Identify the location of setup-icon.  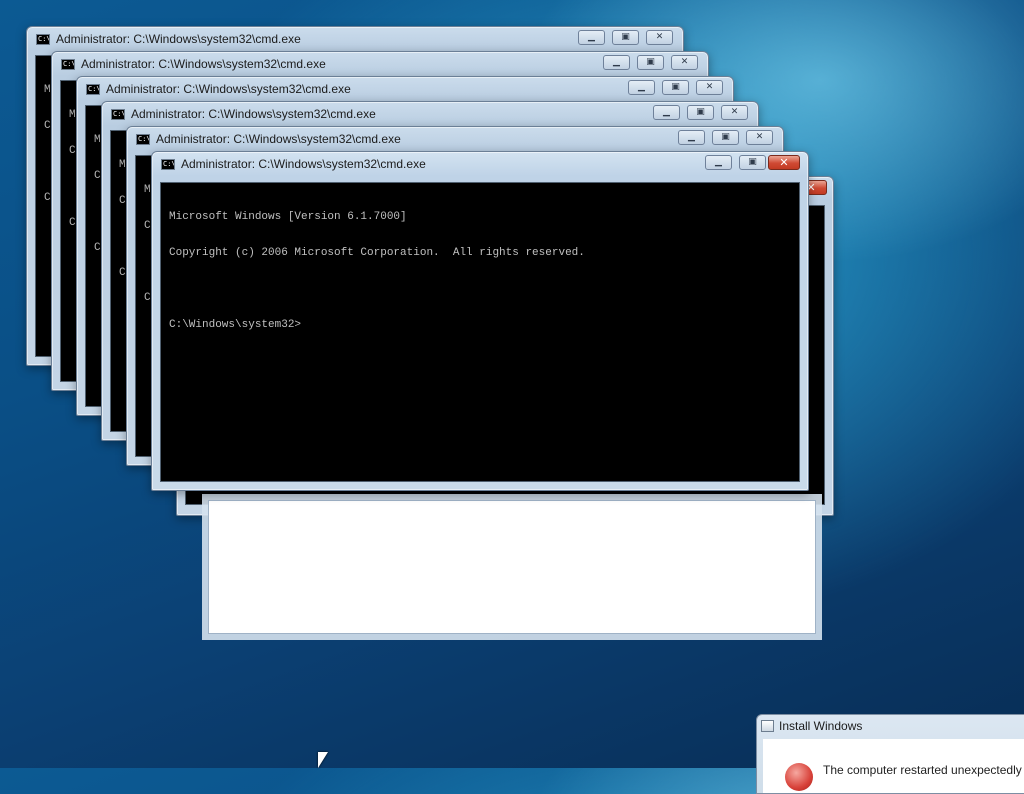
(767, 726).